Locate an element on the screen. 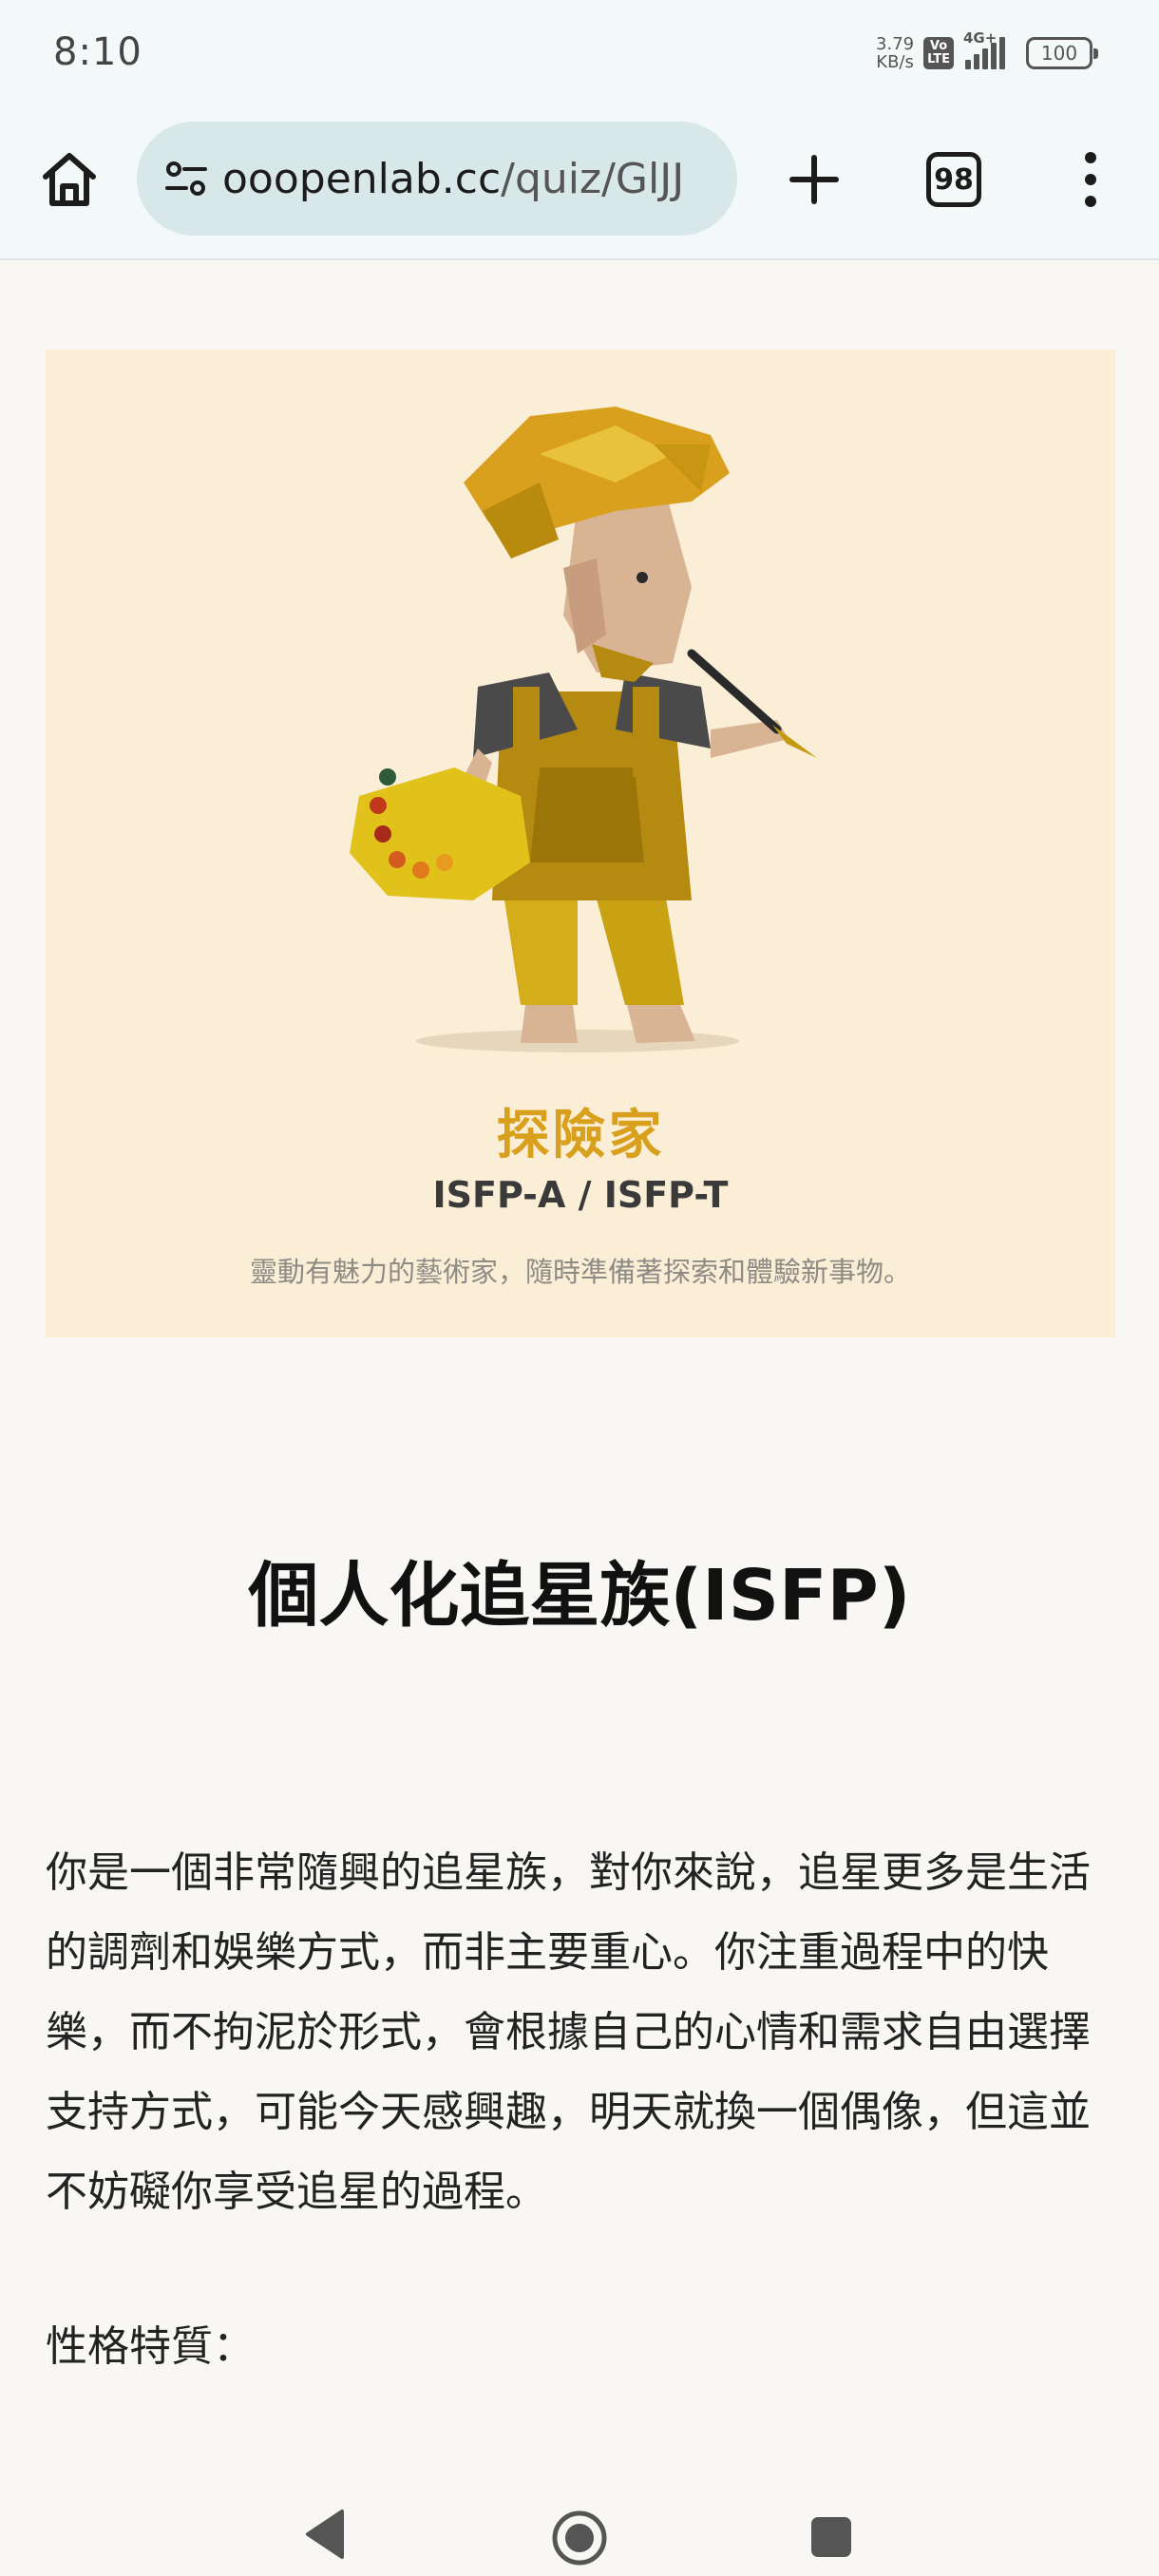  result-title: 個人化追星族(ISFP) is located at coordinates (579, 1596).